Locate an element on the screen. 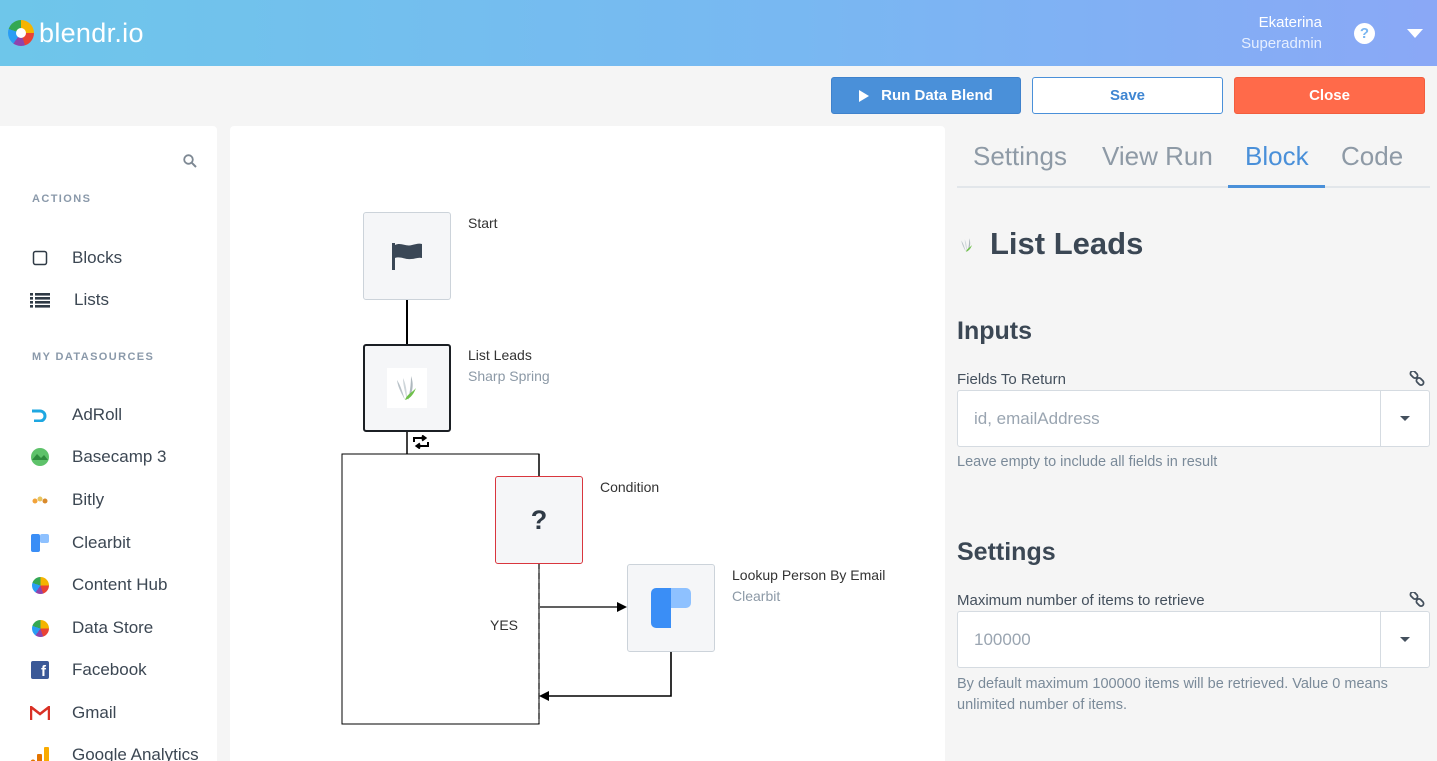 The image size is (1437, 761). condition-node-title: Condition is located at coordinates (630, 487).